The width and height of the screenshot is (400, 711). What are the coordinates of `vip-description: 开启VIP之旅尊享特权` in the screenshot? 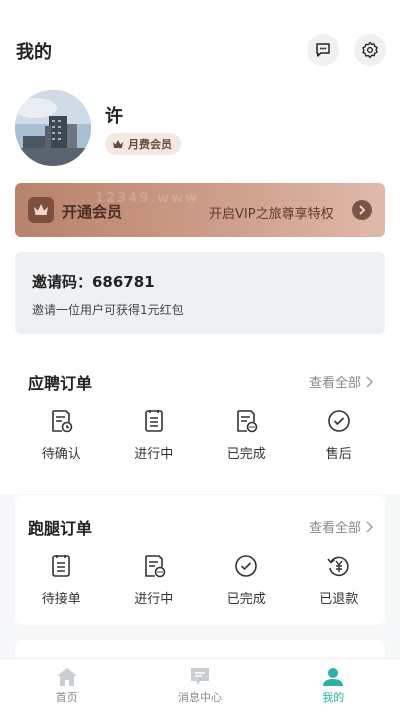 It's located at (271, 214).